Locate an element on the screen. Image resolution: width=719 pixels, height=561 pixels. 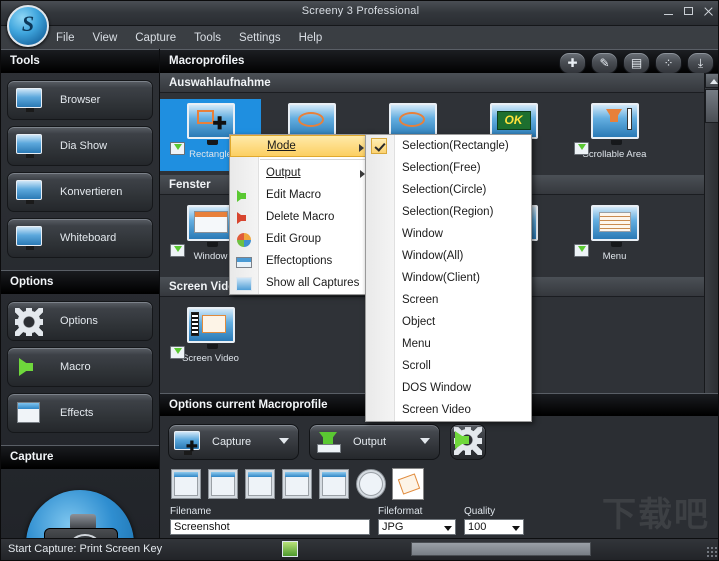
profile-item-scrollable-area: Scrollable Area is located at coordinates (614, 135).